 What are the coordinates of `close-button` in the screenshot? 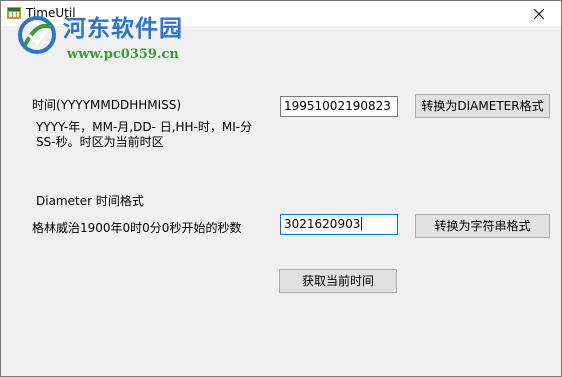 It's located at (539, 13).